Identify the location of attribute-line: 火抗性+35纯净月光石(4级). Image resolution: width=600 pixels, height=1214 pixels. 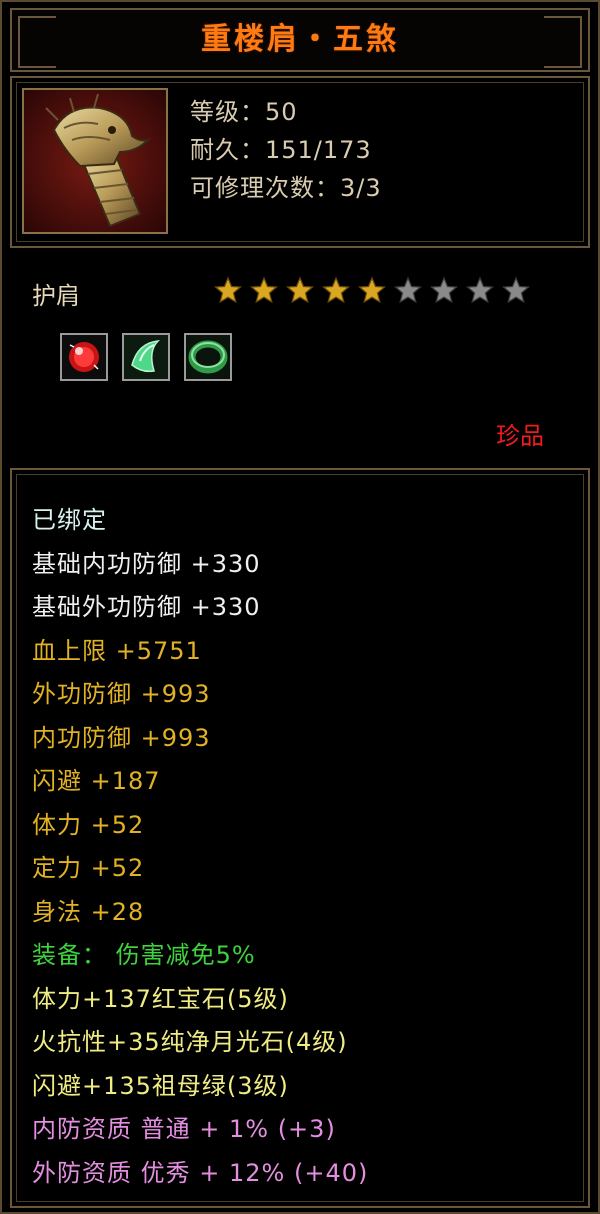
(190, 1042).